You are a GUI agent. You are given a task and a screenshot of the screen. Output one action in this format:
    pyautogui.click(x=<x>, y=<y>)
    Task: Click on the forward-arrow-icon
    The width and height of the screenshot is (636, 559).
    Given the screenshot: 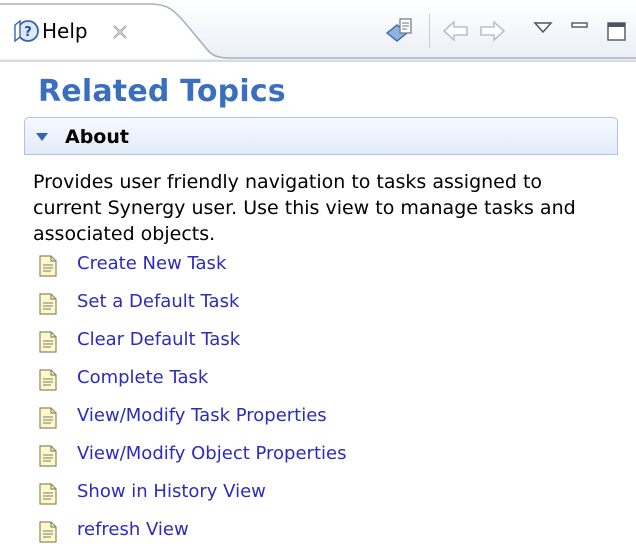 What is the action you would take?
    pyautogui.click(x=493, y=31)
    